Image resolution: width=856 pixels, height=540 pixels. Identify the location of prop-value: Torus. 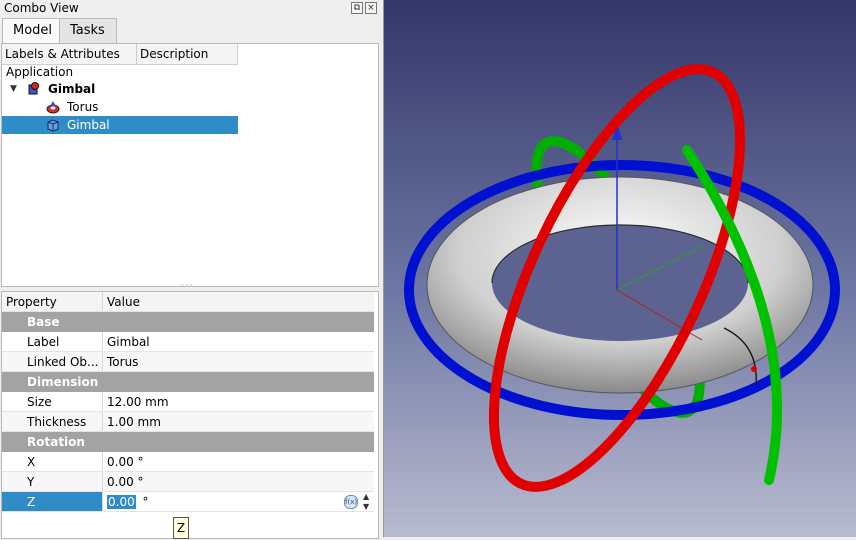
(239, 362).